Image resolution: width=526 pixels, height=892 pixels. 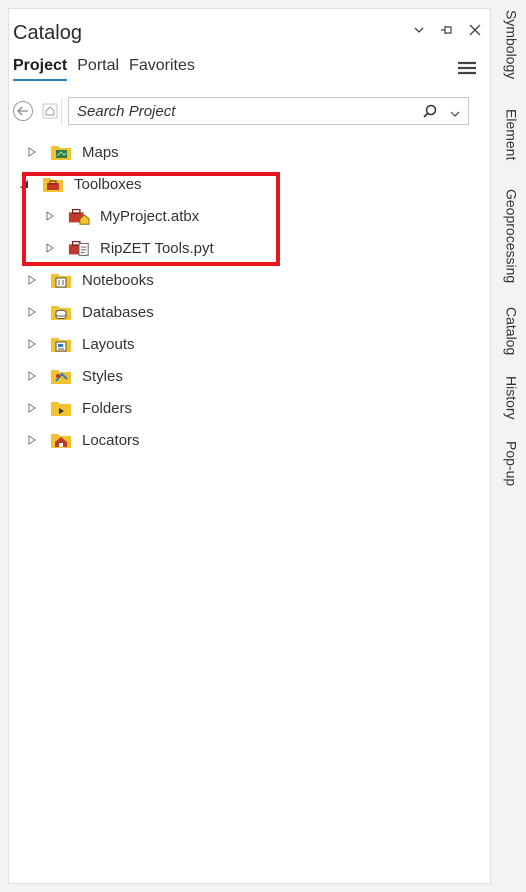 I want to click on chevron-down-icon, so click(x=419, y=30).